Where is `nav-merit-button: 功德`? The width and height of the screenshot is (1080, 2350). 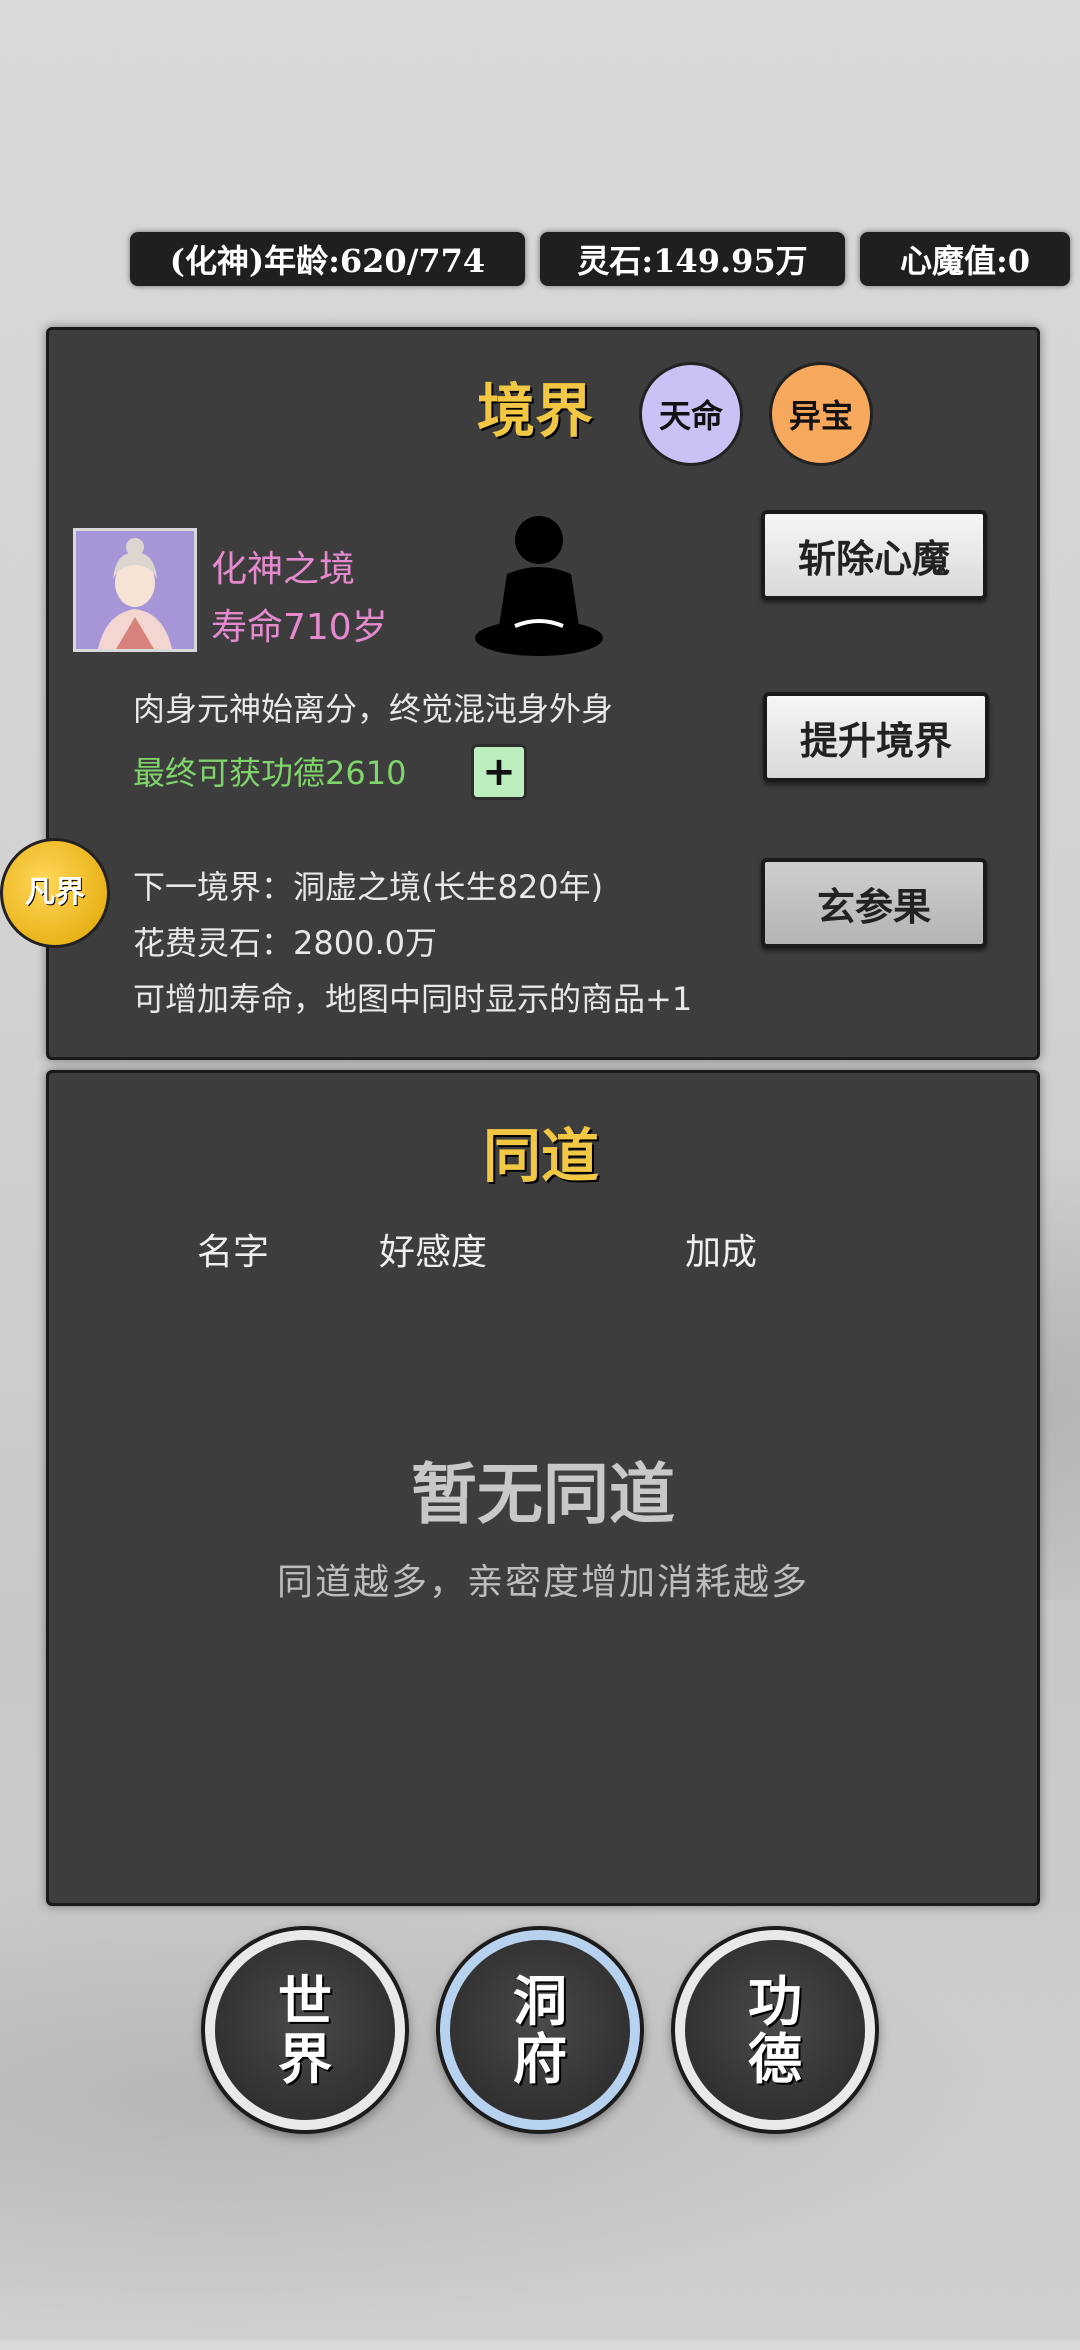 nav-merit-button: 功德 is located at coordinates (775, 2030).